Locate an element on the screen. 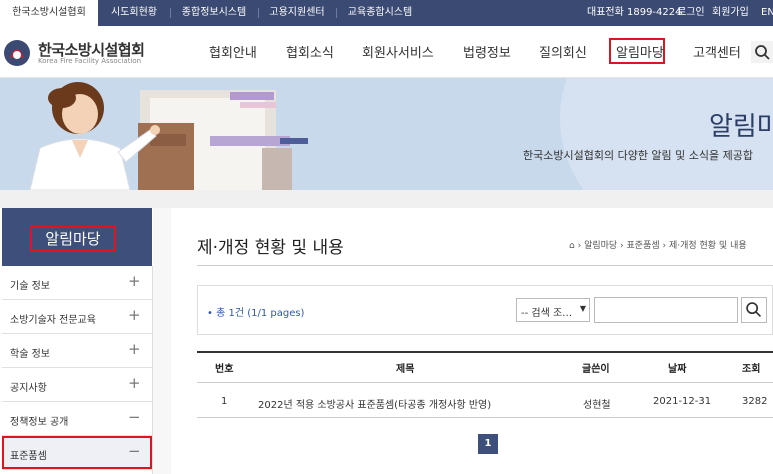 The height and width of the screenshot is (474, 773). breadcrumb-trail: 알림마당 › 표준품셈 › 제·개정 현황 및 내용 is located at coordinates (665, 246).